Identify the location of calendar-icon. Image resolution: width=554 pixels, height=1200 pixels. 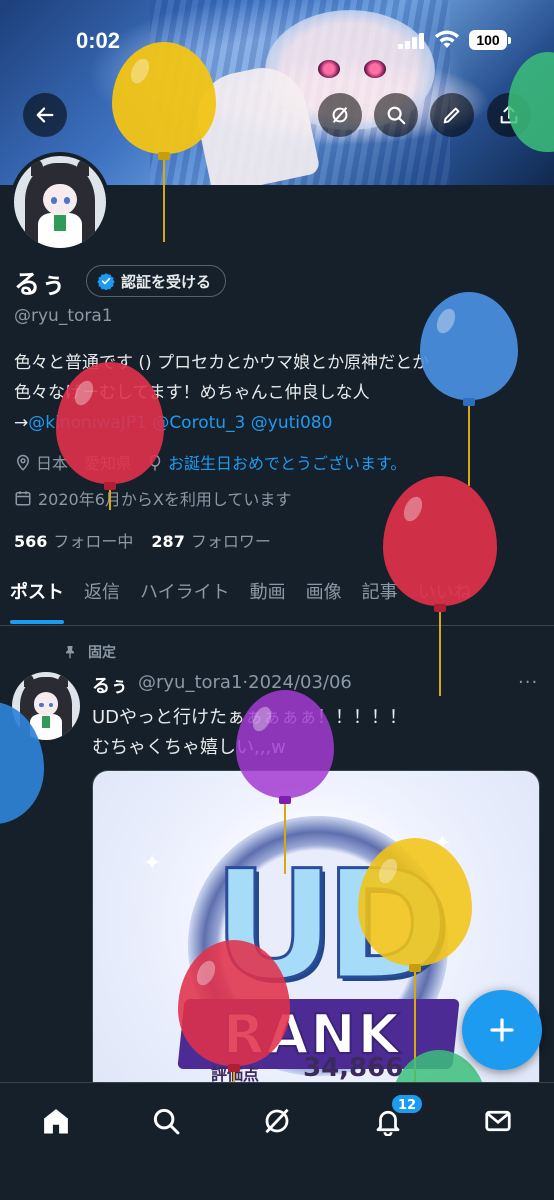
(23, 498).